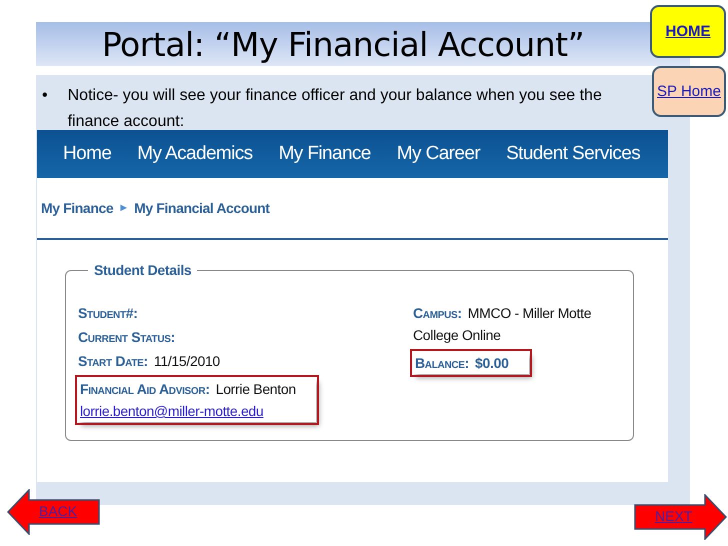 The width and height of the screenshot is (728, 546). I want to click on detail-field: Current Status:, so click(245, 337).